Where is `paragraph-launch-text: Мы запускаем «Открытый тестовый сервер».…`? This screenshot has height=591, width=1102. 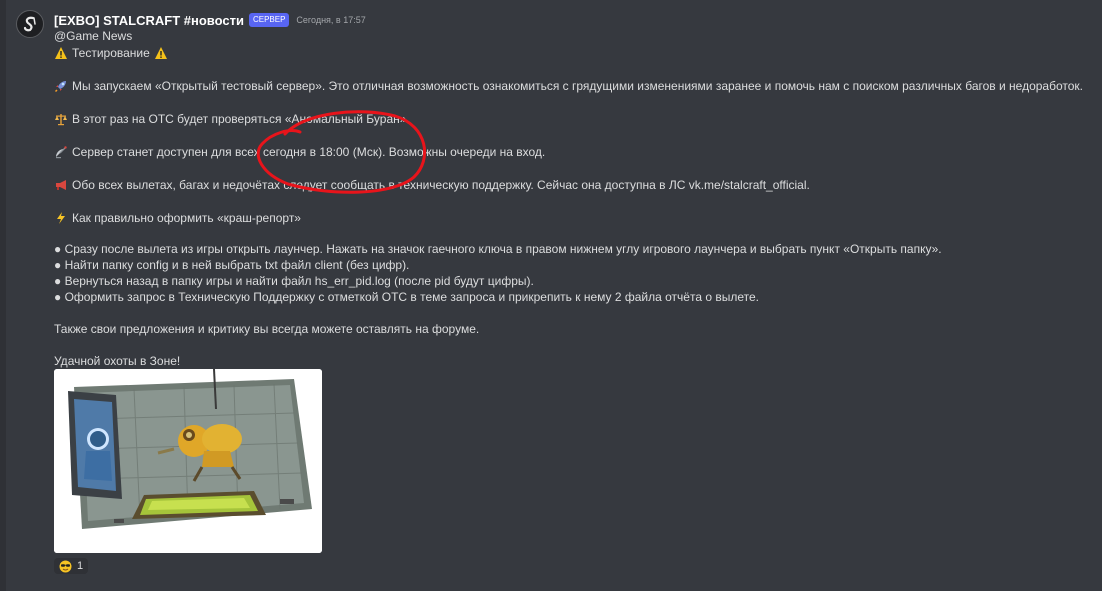
paragraph-launch-text: Мы запускаем «Открытый тестовый сервер».… is located at coordinates (577, 86).